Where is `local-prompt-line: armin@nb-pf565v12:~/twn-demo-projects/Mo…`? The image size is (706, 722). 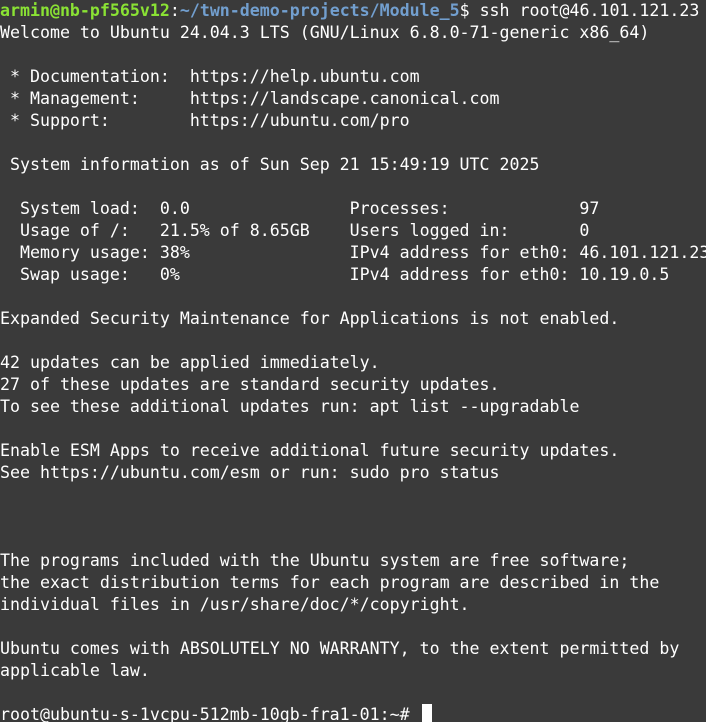
local-prompt-line: armin@nb-pf565v12:~/twn-demo-projects/Mo… is located at coordinates (353, 11).